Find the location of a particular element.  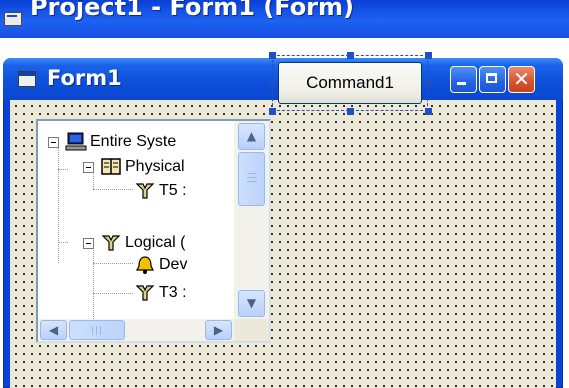

scroll-up-button: ▲ is located at coordinates (251, 136).